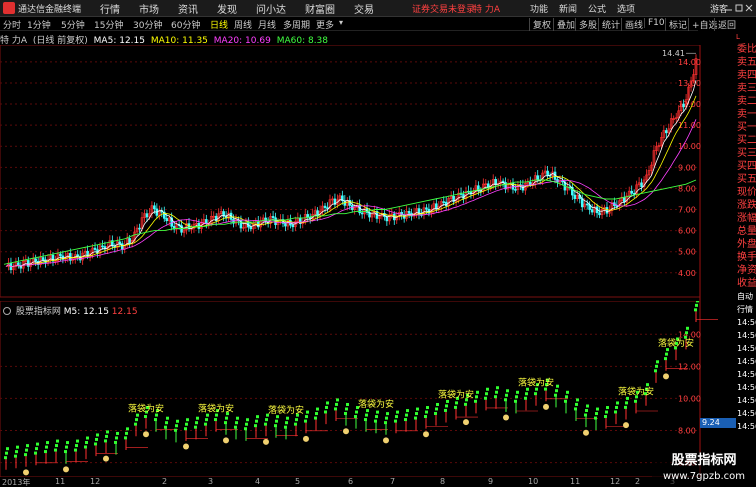  What do you see at coordinates (12, 24) in the screenshot?
I see `period-timeshare: 分时` at bounding box center [12, 24].